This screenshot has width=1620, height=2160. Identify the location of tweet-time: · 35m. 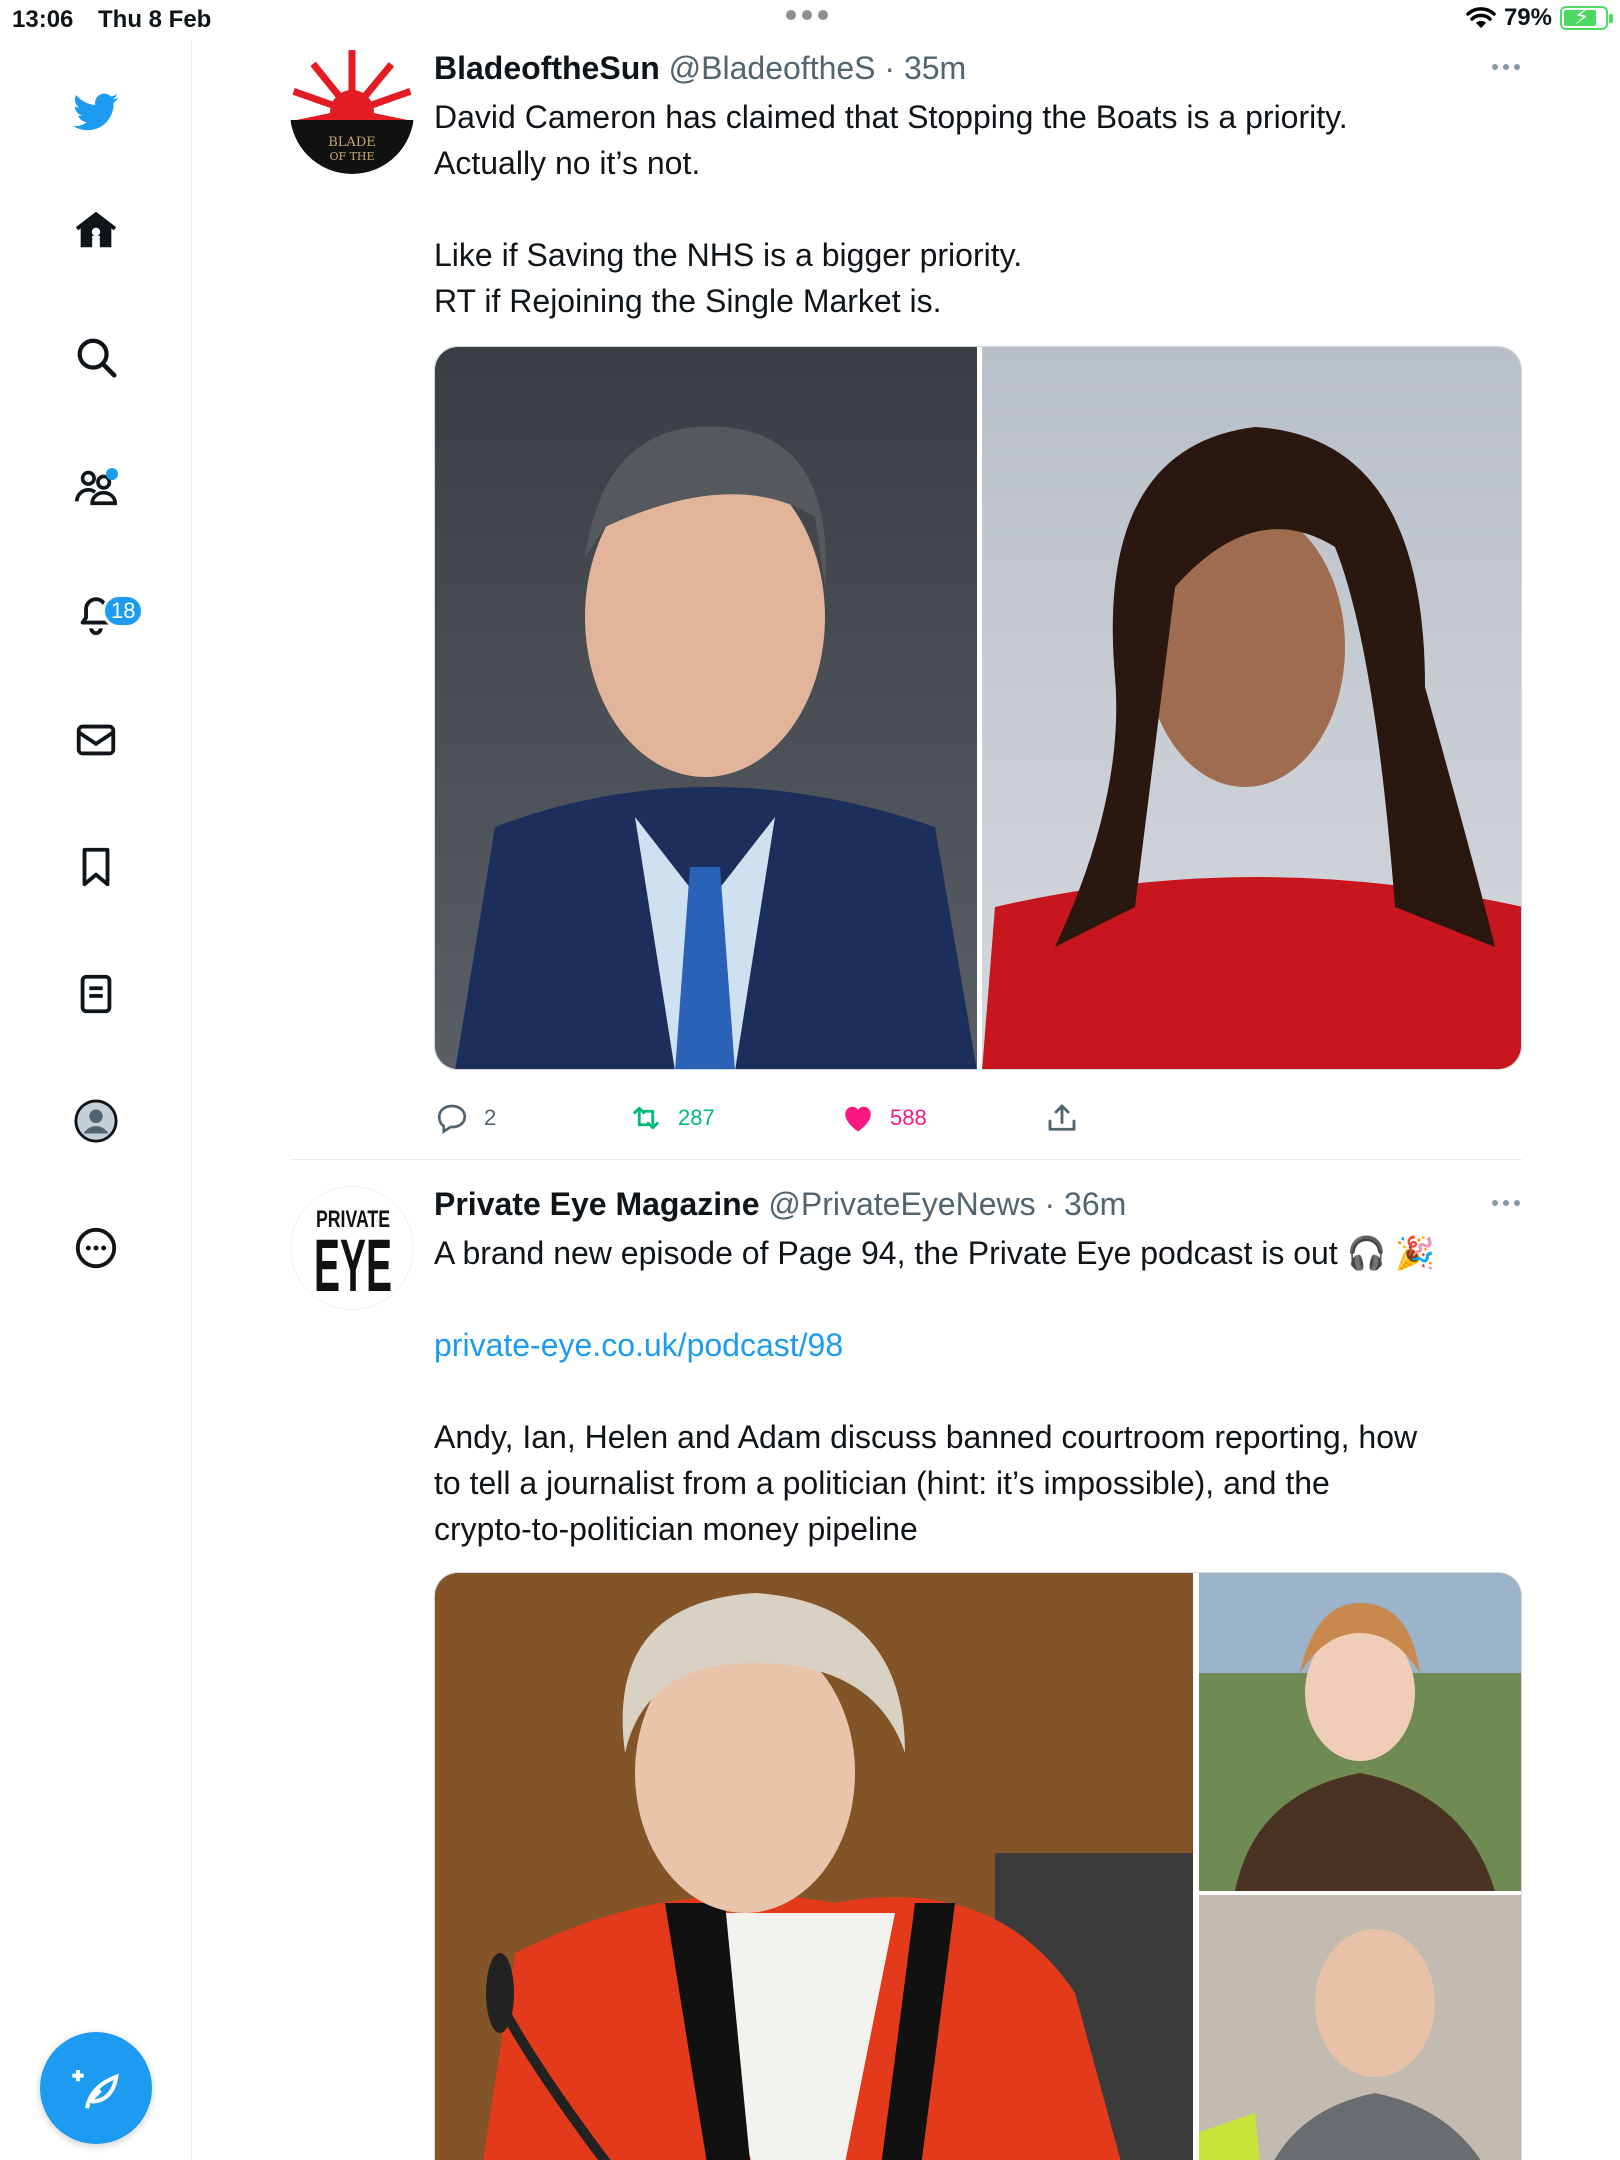
(925, 68).